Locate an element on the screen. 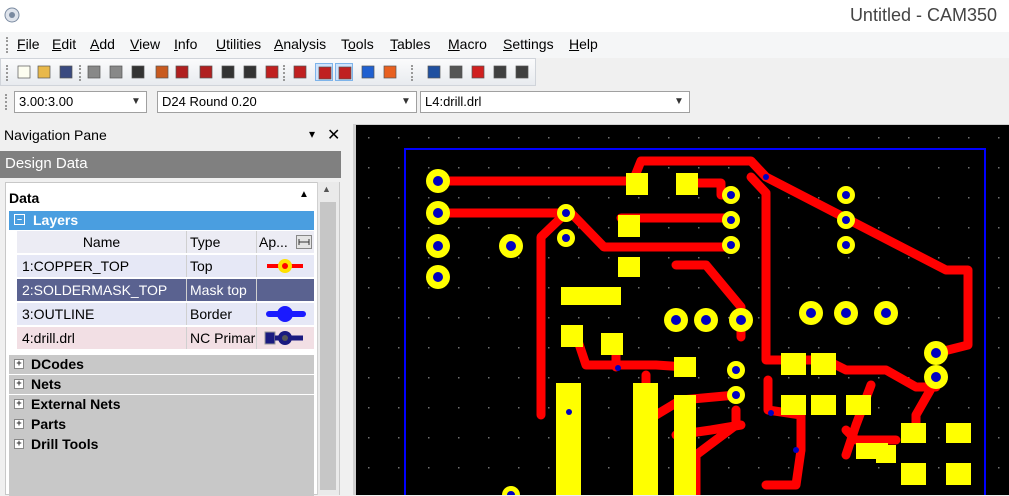 The height and width of the screenshot is (496, 1009). zoom-all-icon is located at coordinates (228, 72).